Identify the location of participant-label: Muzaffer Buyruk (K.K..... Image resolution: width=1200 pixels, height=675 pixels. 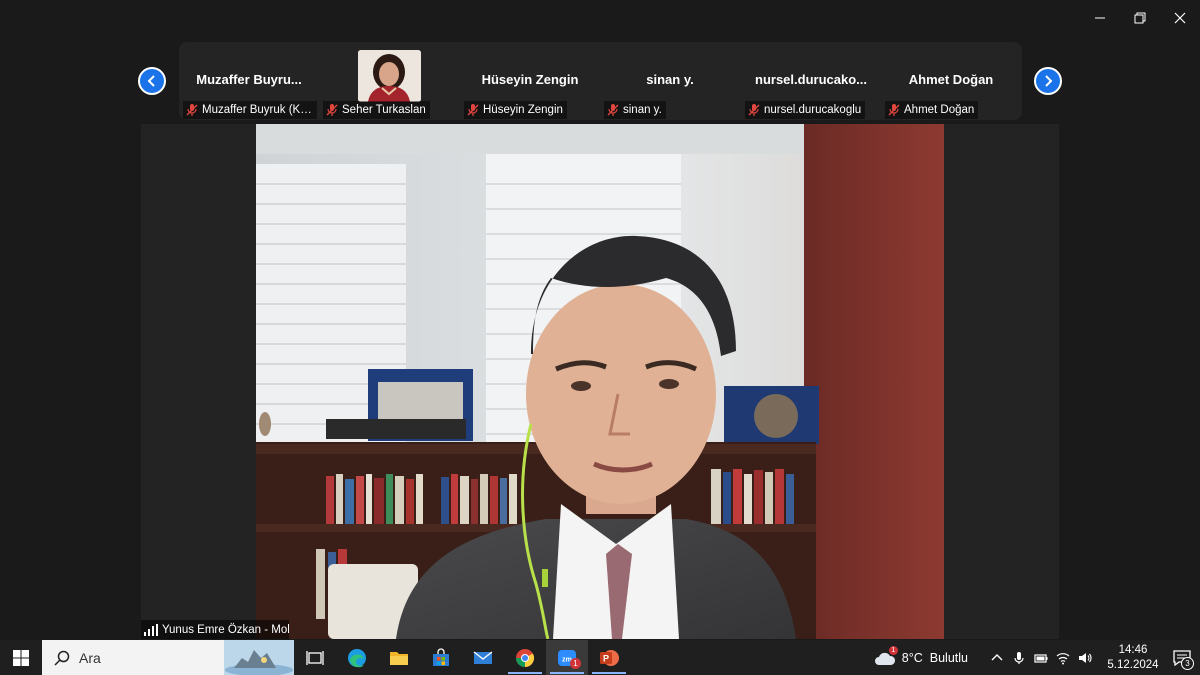
(250, 110).